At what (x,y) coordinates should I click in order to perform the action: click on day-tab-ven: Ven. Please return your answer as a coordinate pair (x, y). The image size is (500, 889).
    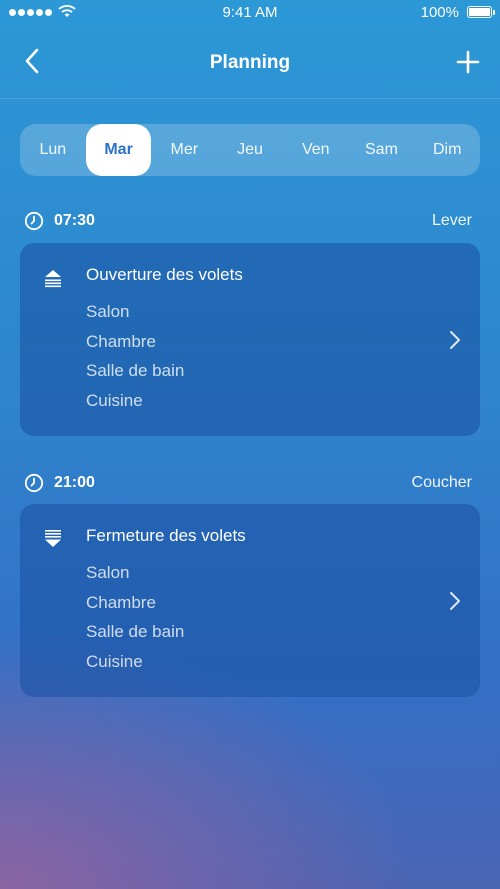
    Looking at the image, I should click on (316, 150).